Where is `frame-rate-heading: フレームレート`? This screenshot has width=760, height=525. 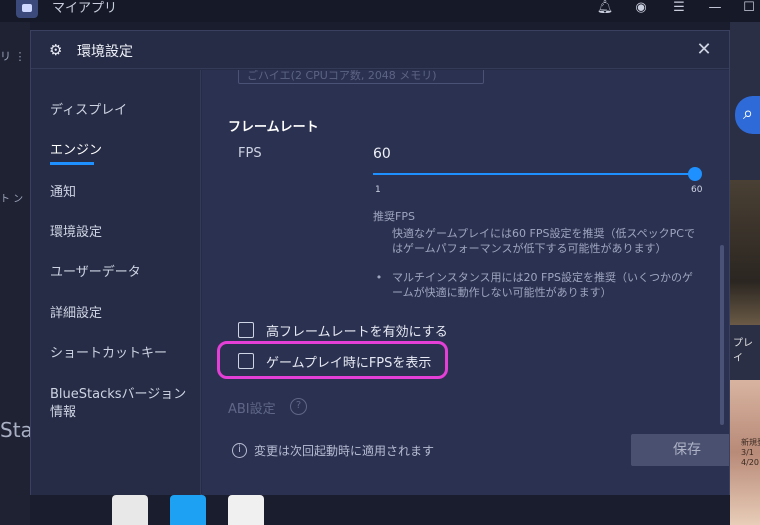
frame-rate-heading: フレームレート is located at coordinates (273, 127).